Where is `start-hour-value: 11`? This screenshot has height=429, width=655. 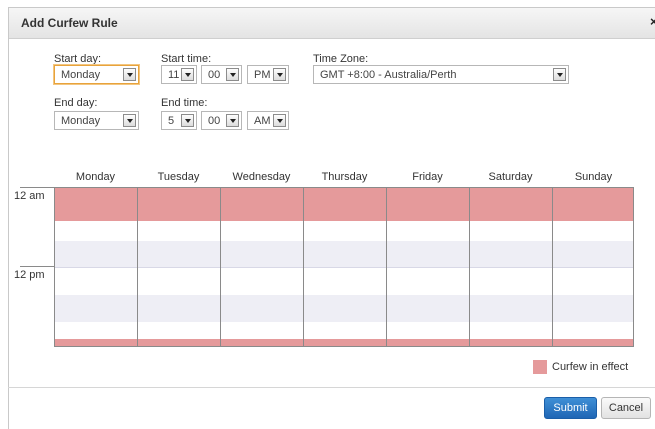
start-hour-value: 11 is located at coordinates (174, 75).